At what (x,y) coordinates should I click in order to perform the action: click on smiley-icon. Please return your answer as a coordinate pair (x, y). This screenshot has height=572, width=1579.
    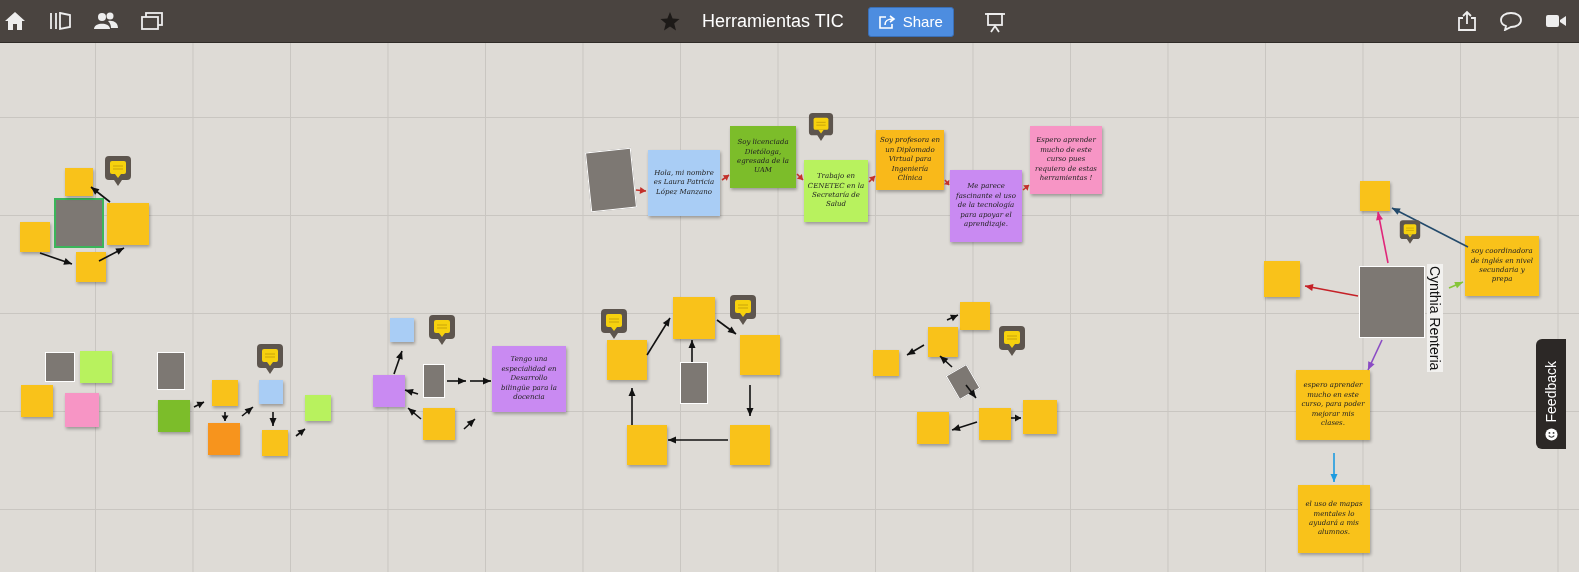
    Looking at the image, I should click on (1551, 434).